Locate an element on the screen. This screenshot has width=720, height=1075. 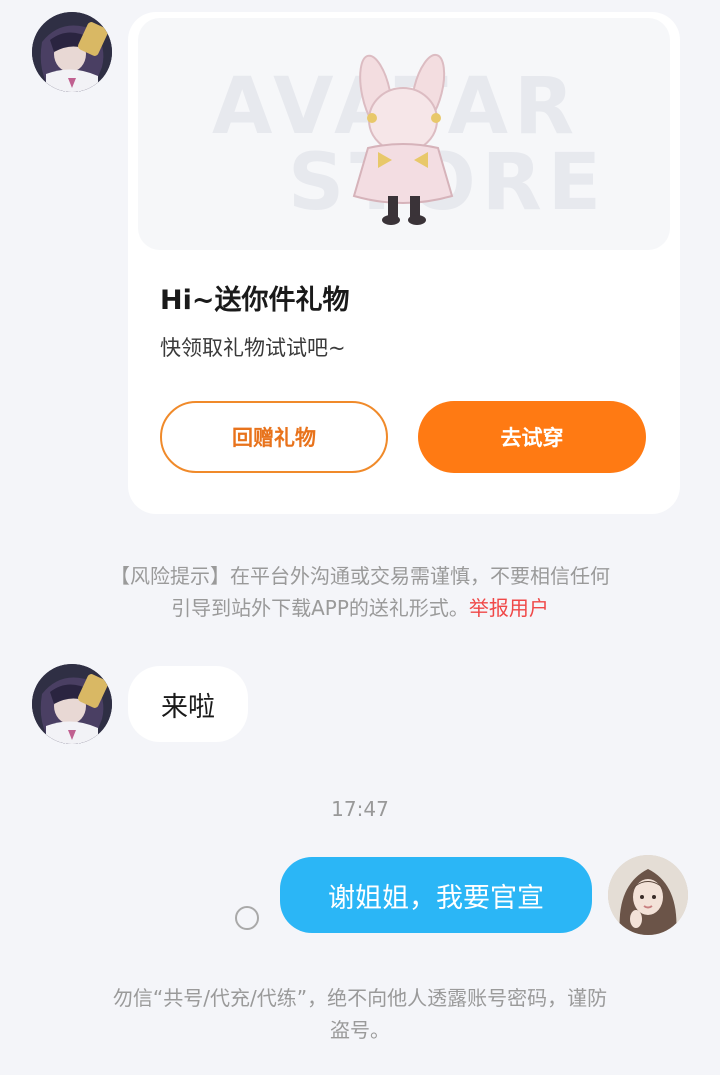
security-notice: 勿信“共号/代充/代练”，绝不向他人透露账号密码，谨防 盗号。 is located at coordinates (360, 1014).